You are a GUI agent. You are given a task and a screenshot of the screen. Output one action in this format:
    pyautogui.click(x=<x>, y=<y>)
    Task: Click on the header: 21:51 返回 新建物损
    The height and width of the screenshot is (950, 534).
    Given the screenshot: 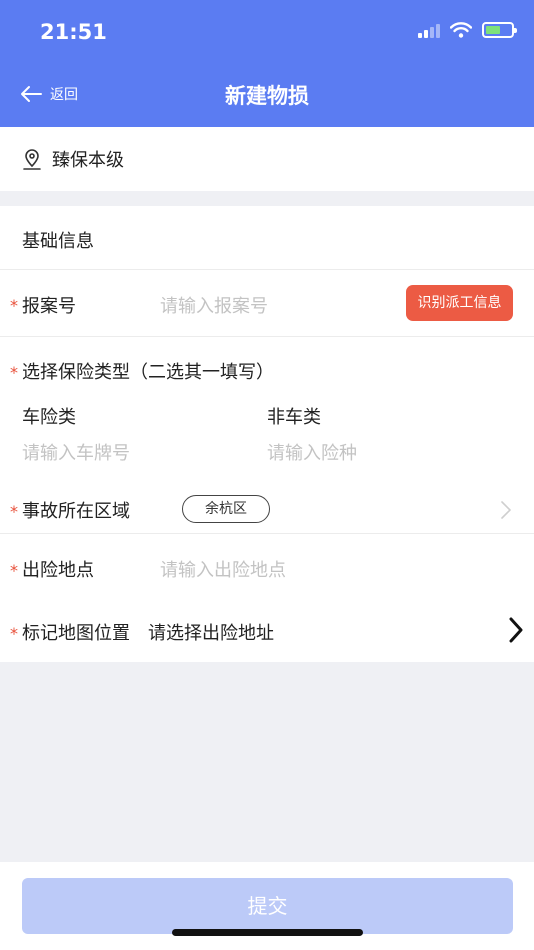 What is the action you would take?
    pyautogui.click(x=267, y=63)
    